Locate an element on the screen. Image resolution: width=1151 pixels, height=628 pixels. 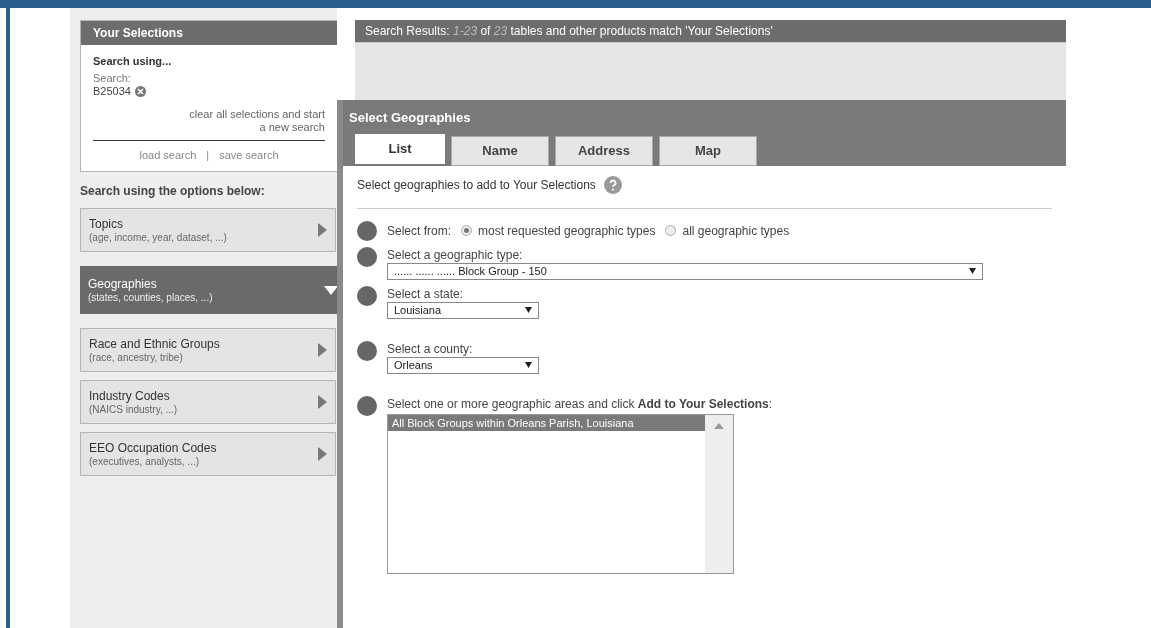
field-label: Select a geographic type: is located at coordinates (455, 254).